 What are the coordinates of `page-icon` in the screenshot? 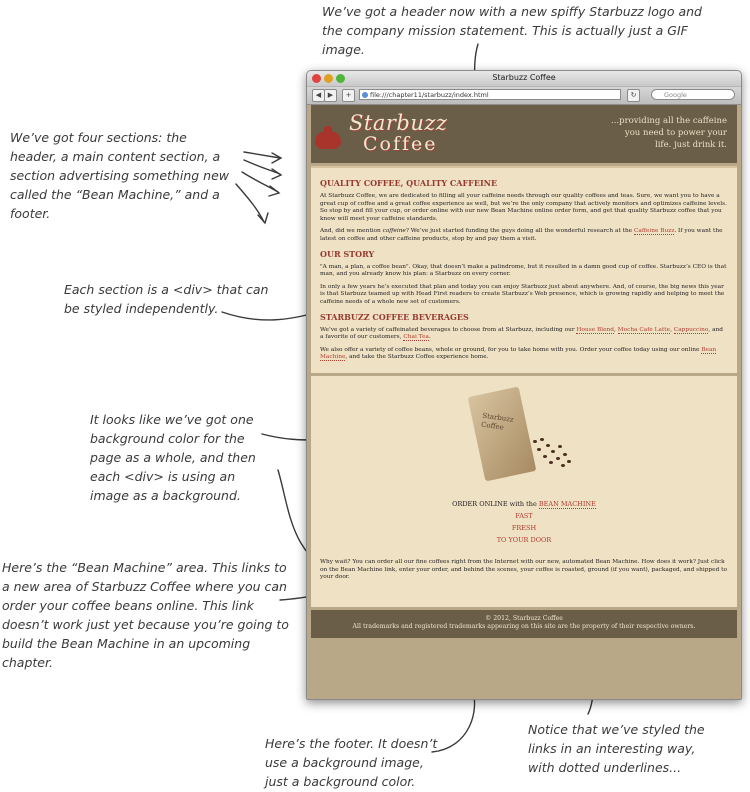 It's located at (365, 95).